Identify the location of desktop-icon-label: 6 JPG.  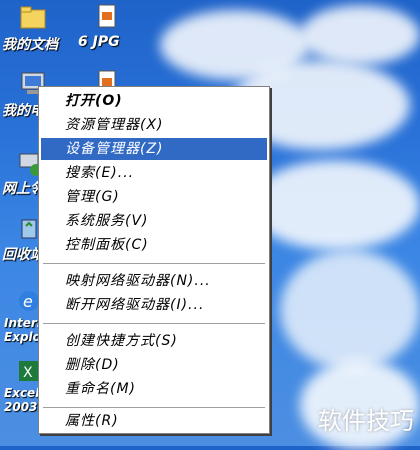
(99, 42).